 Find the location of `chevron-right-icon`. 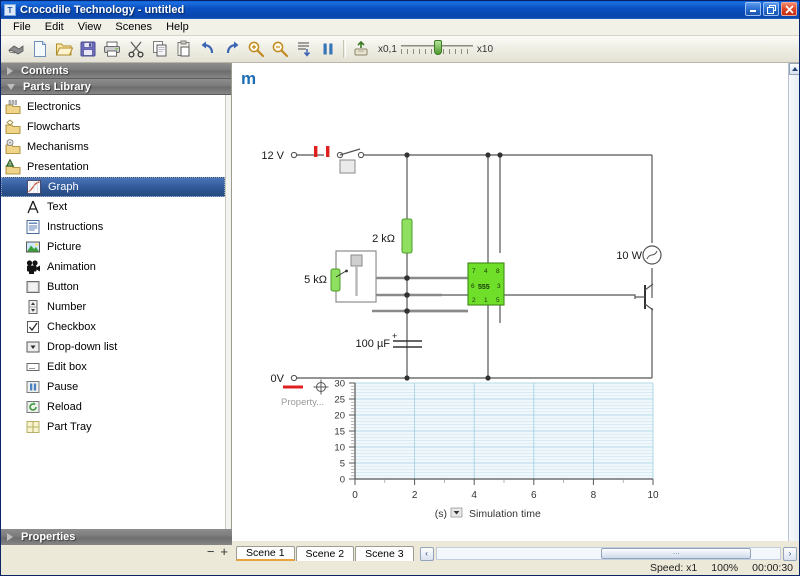

chevron-right-icon is located at coordinates (10, 537).